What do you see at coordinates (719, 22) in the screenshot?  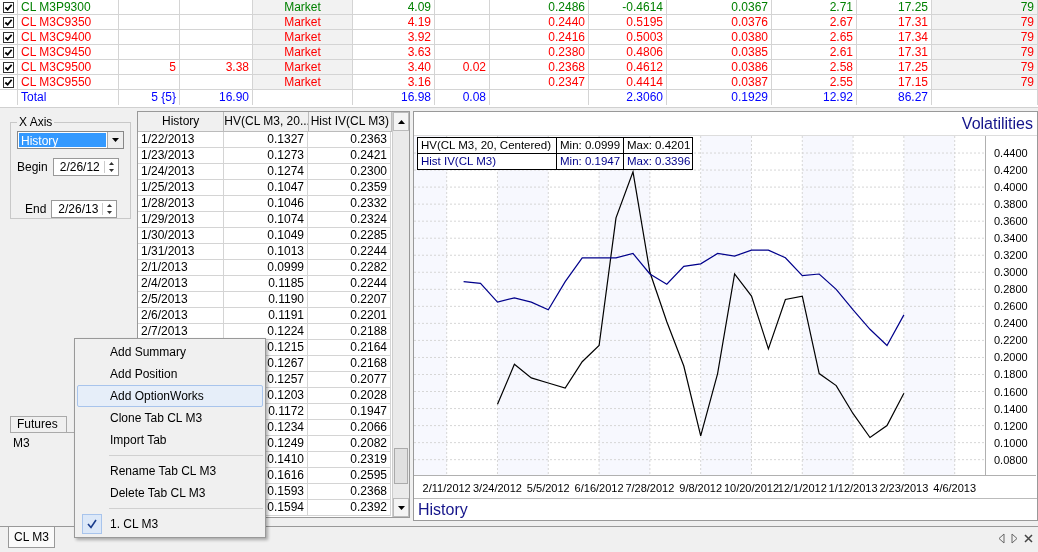 I see `table-cell: 0.0376` at bounding box center [719, 22].